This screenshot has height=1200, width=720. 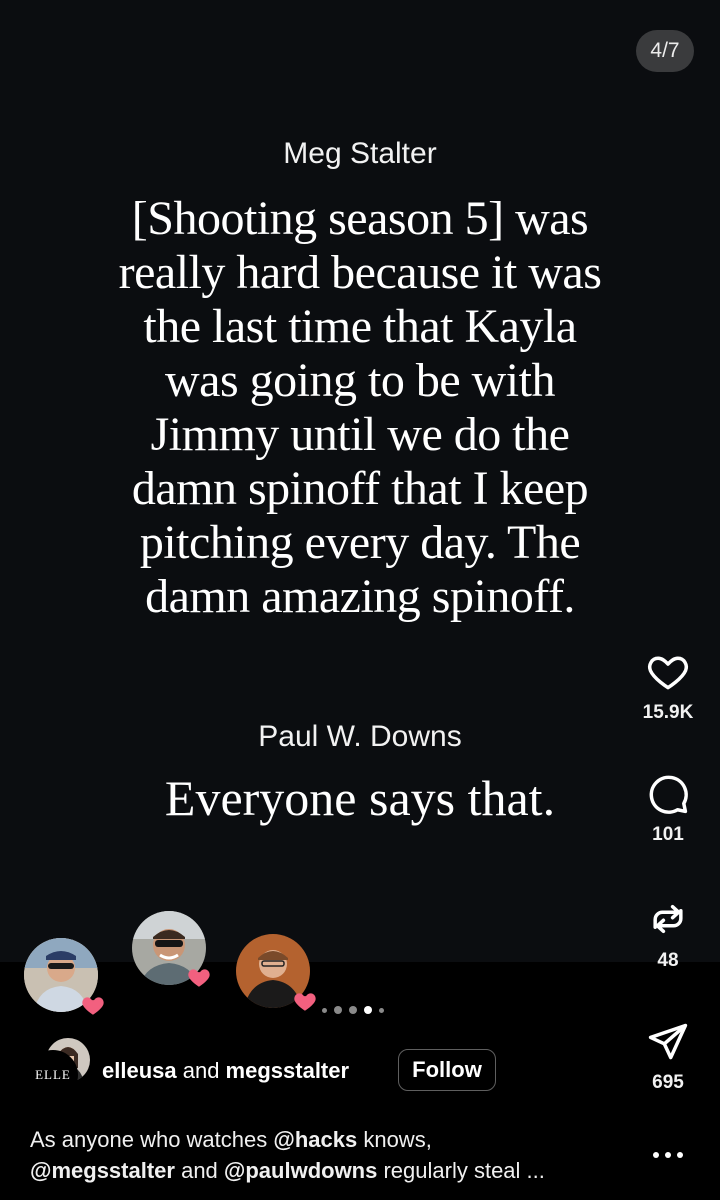 What do you see at coordinates (668, 834) in the screenshot?
I see `comment-count: 101` at bounding box center [668, 834].